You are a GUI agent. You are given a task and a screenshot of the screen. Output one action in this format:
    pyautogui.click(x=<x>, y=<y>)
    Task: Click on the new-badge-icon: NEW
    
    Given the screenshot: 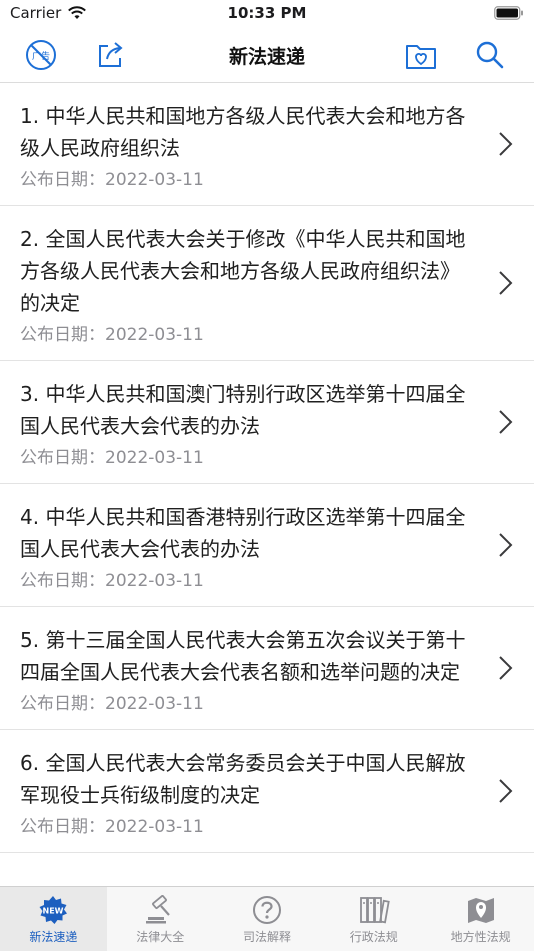 What is the action you would take?
    pyautogui.click(x=53, y=910)
    